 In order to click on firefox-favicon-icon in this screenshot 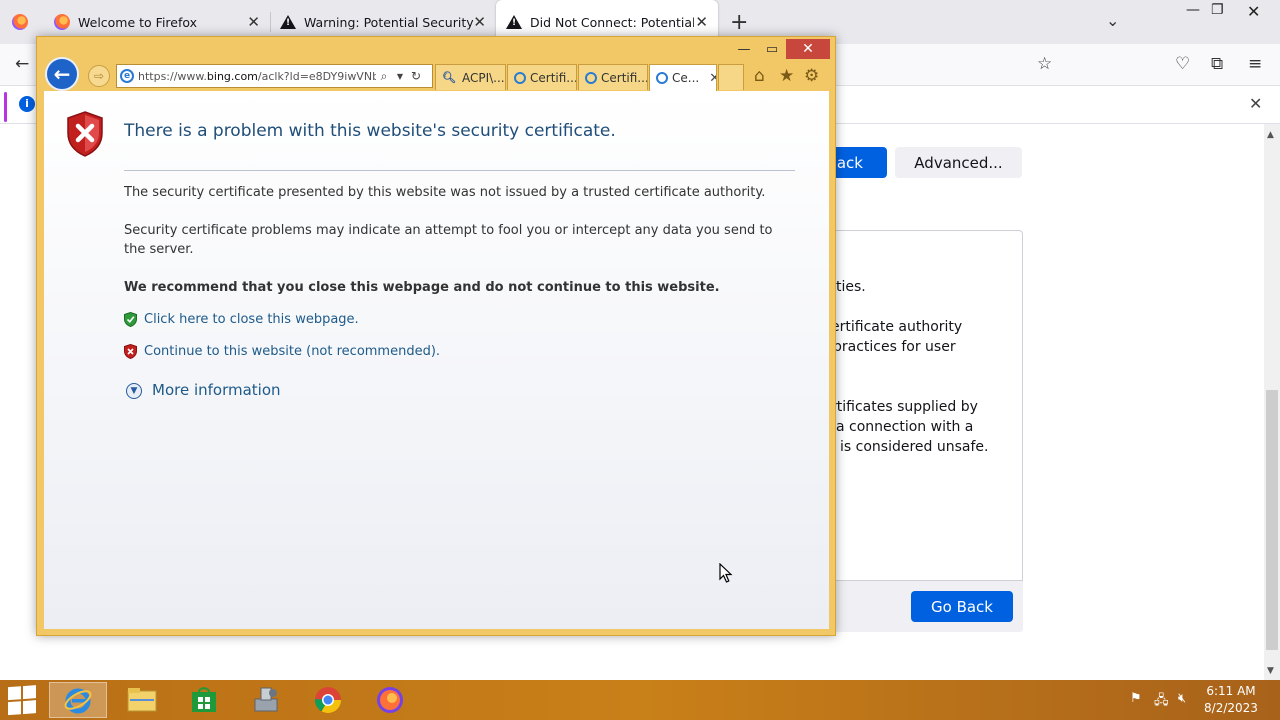, I will do `click(62, 22)`.